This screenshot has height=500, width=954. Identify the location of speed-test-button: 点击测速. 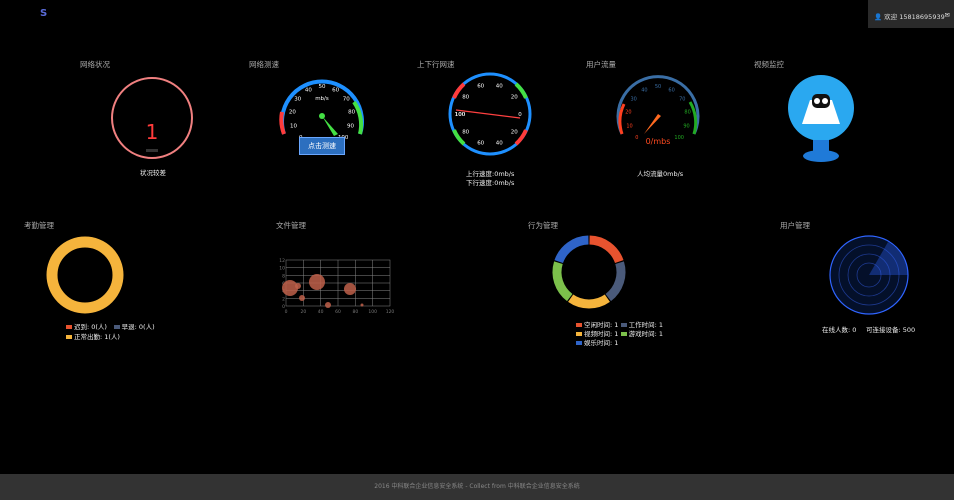
(322, 146).